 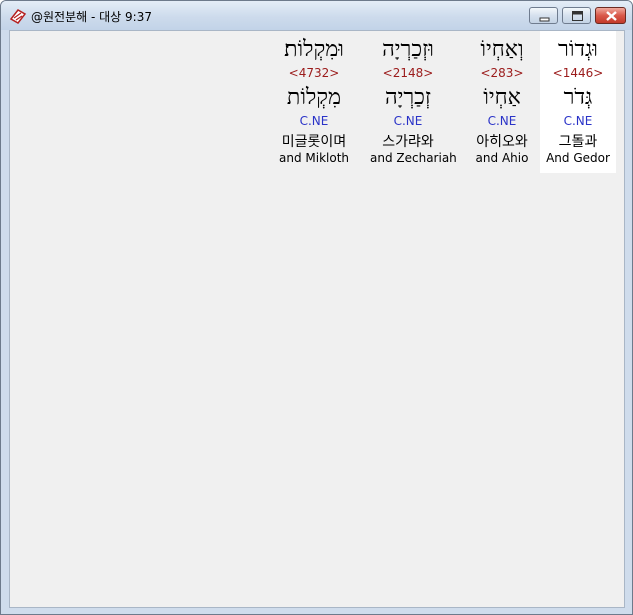 What do you see at coordinates (502, 158) in the screenshot?
I see `english-gloss: and Ahio` at bounding box center [502, 158].